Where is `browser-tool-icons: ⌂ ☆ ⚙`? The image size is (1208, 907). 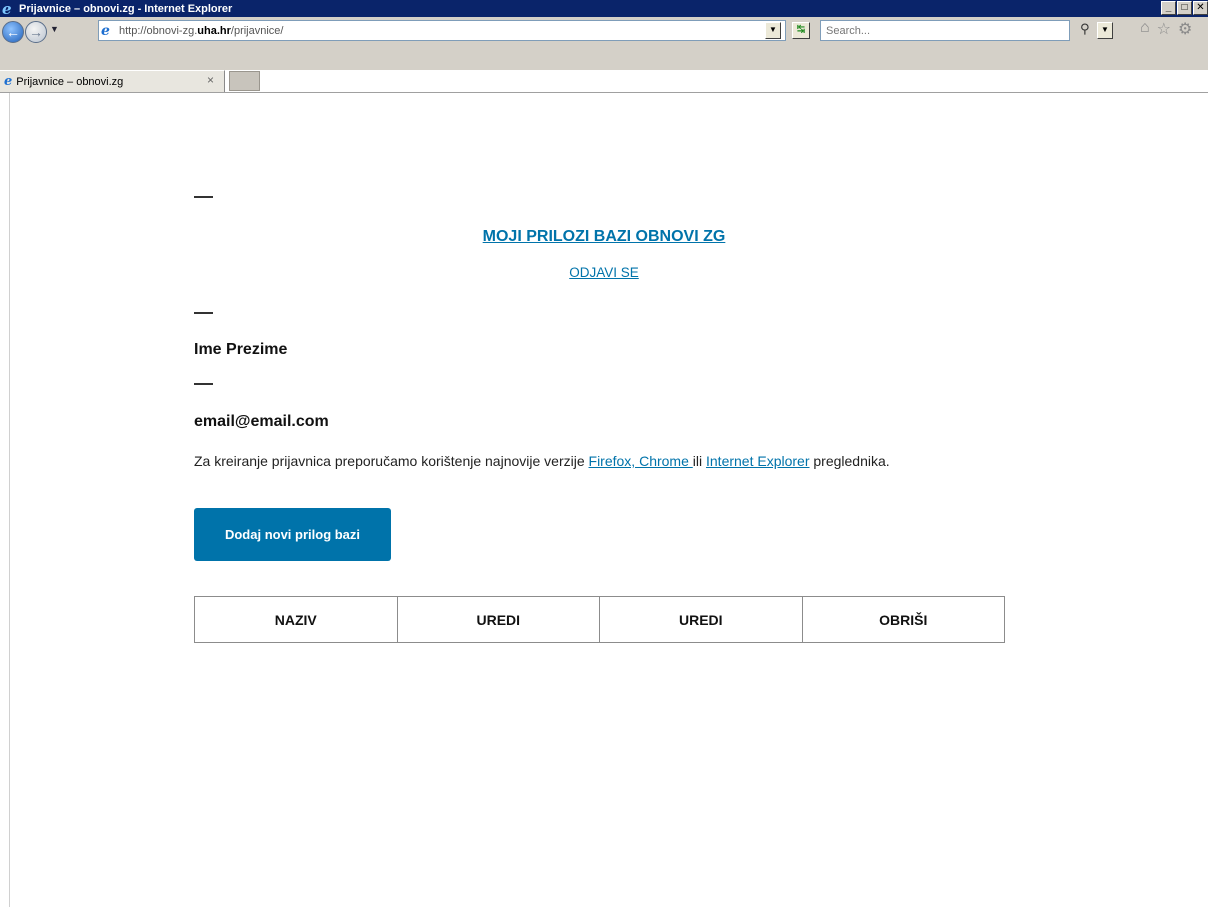
browser-tool-icons: ⌂ ☆ ⚙ is located at coordinates (1166, 29).